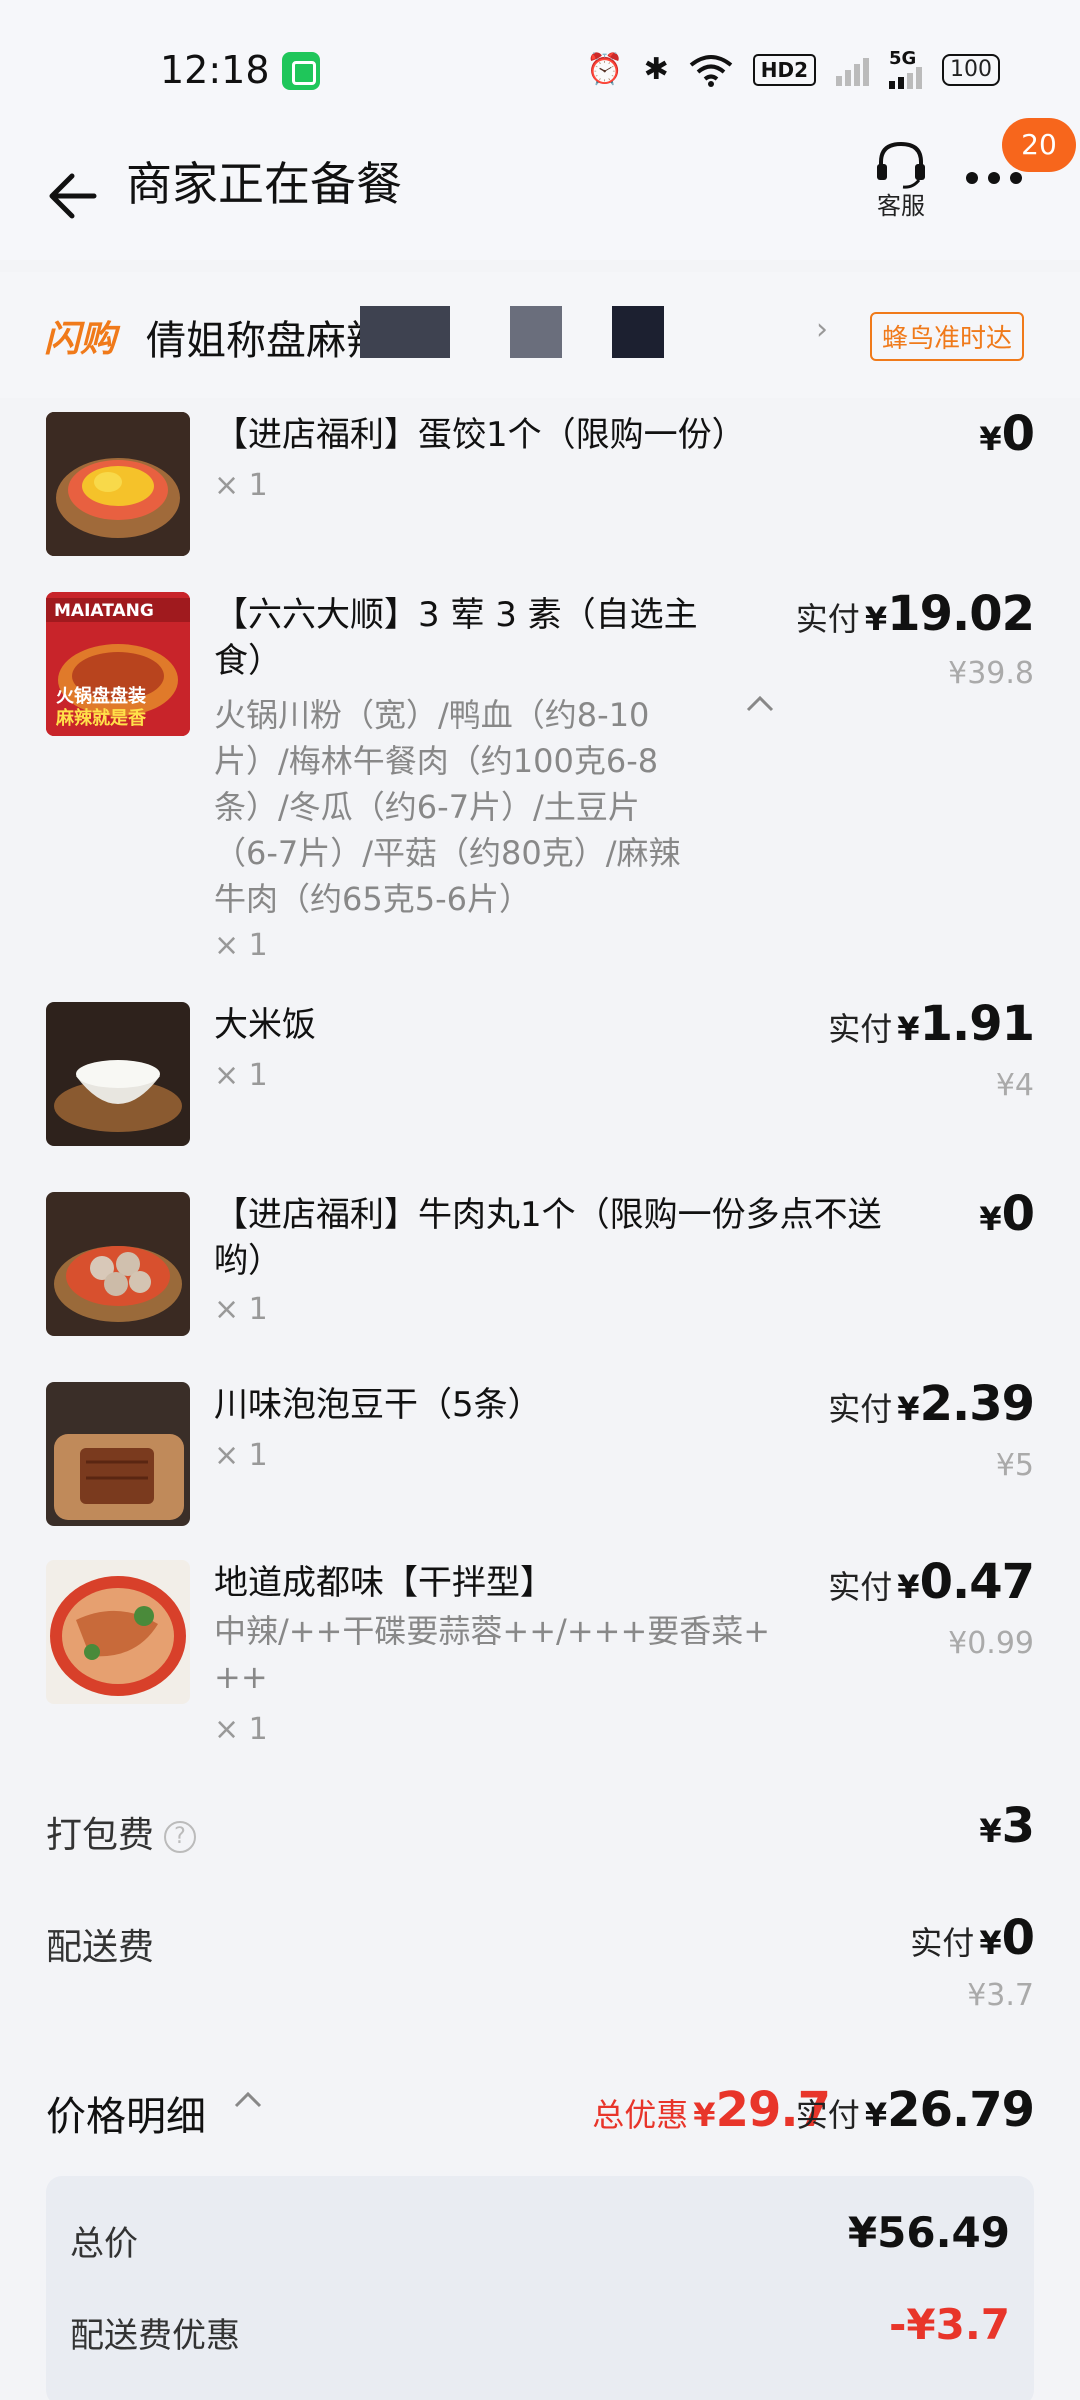  I want to click on shangou-logo: 闪购, so click(80, 339).